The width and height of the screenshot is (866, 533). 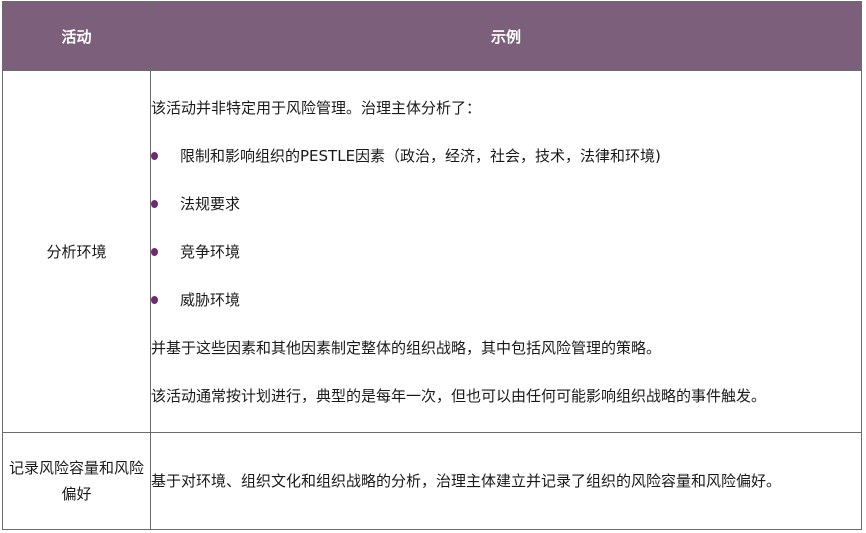 What do you see at coordinates (76, 481) in the screenshot?
I see `activity-cell: 记录风险容量和风险偏好` at bounding box center [76, 481].